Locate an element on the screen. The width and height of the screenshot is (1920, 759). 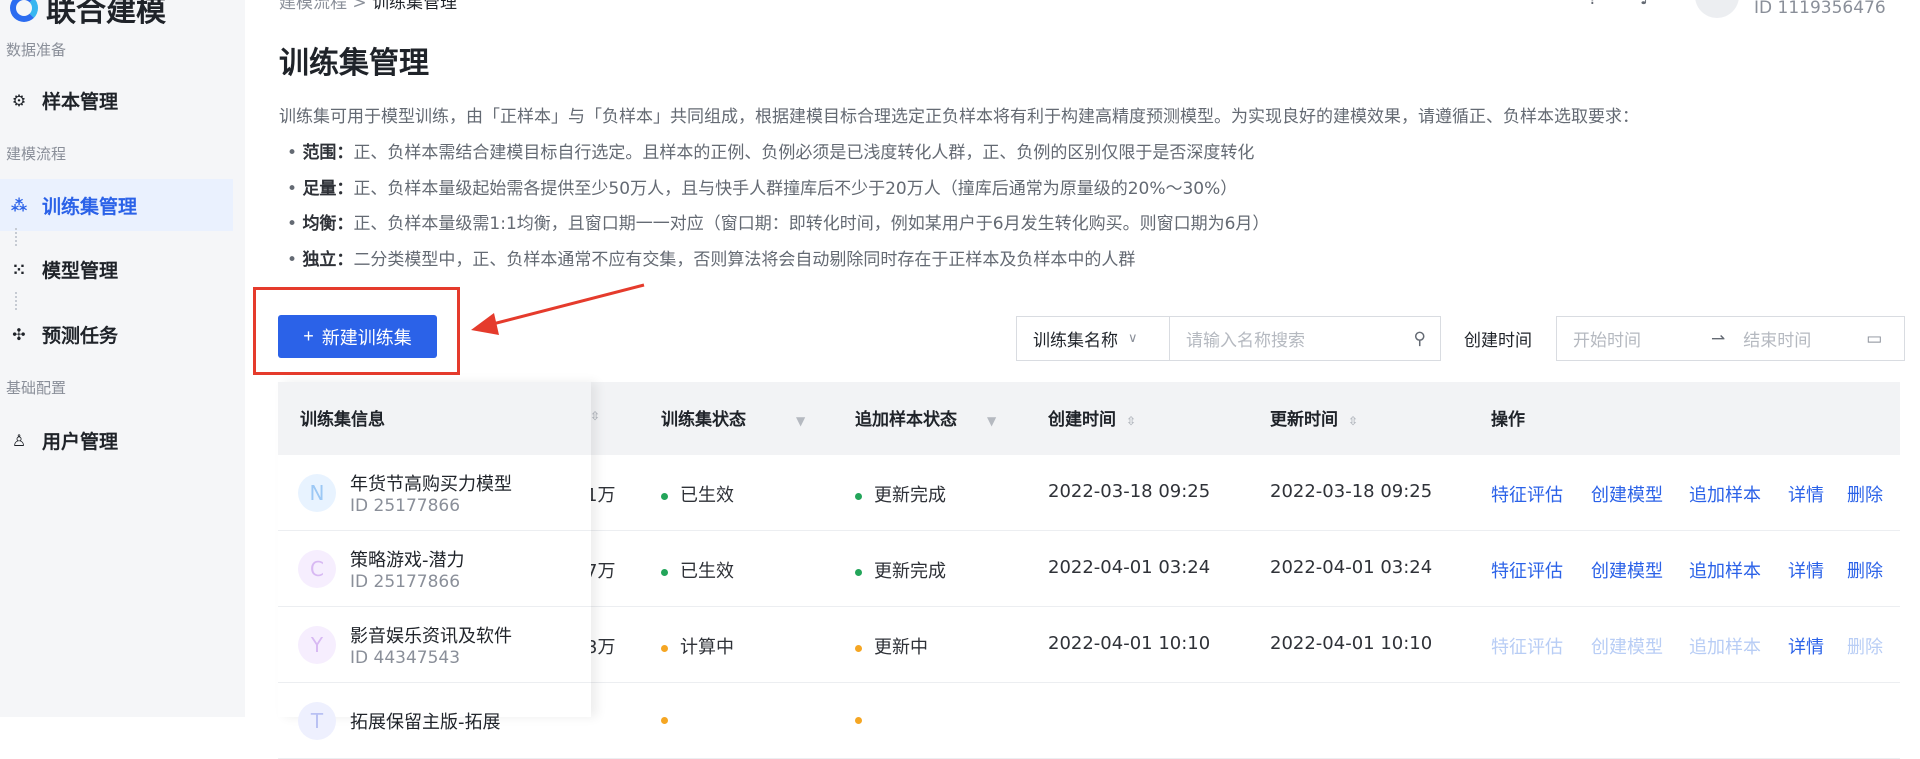
status-cell is located at coordinates (670, 719).